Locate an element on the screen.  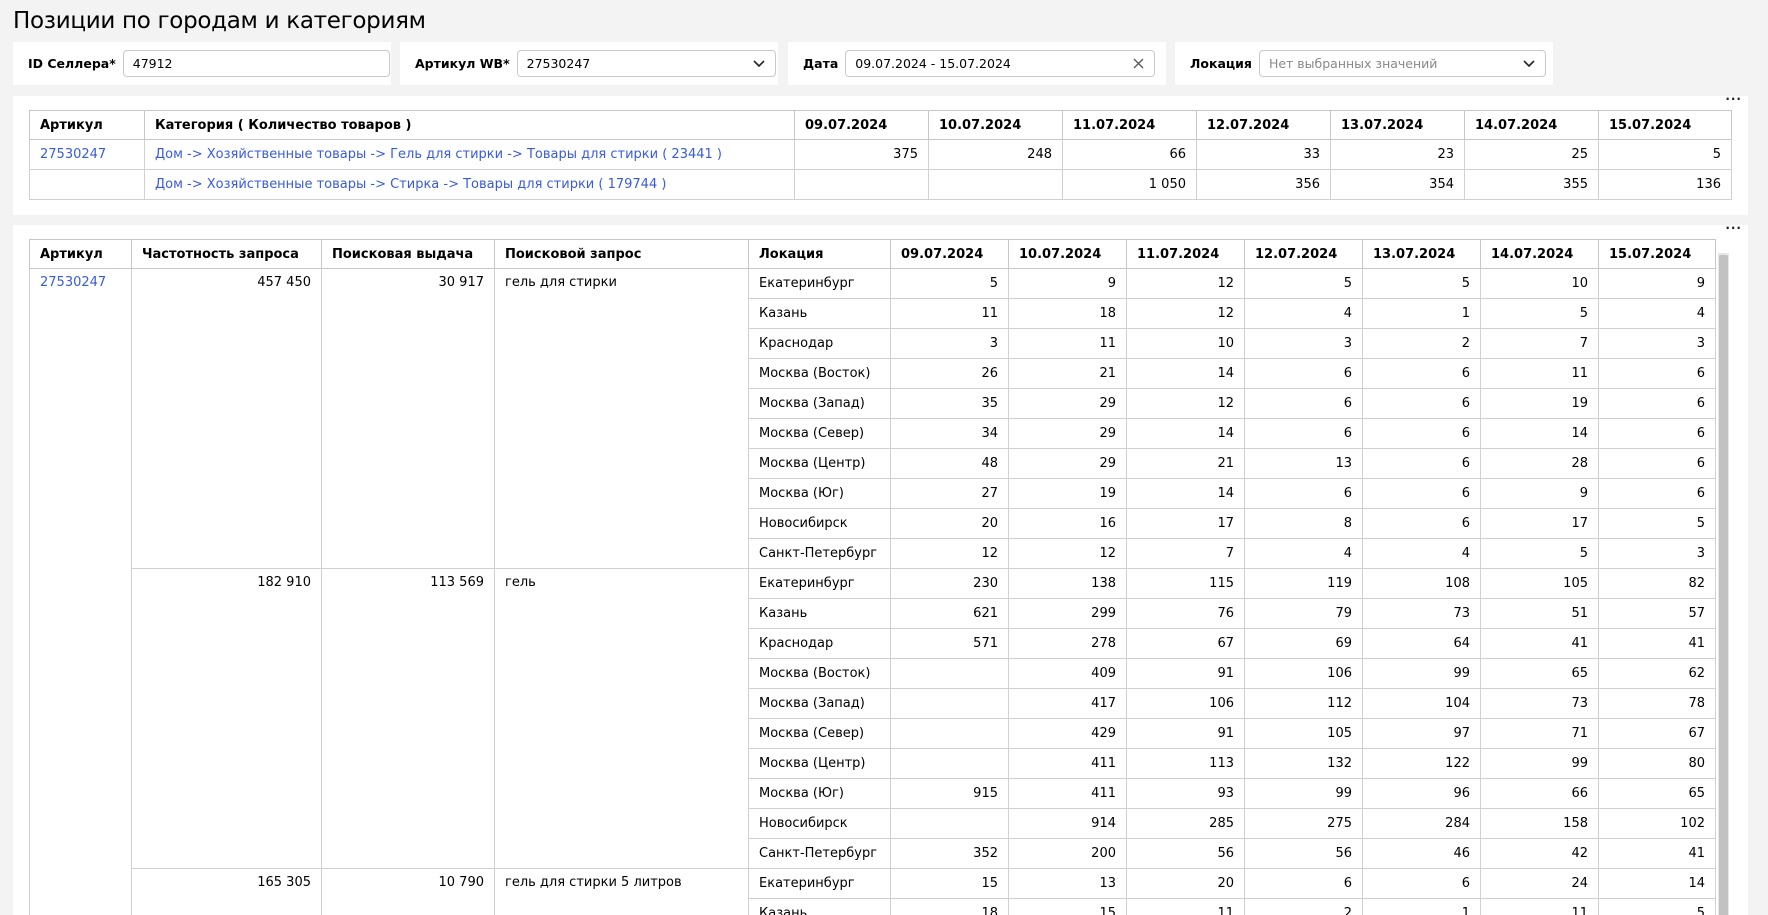
position-cell: 18 is located at coordinates (1067, 313).